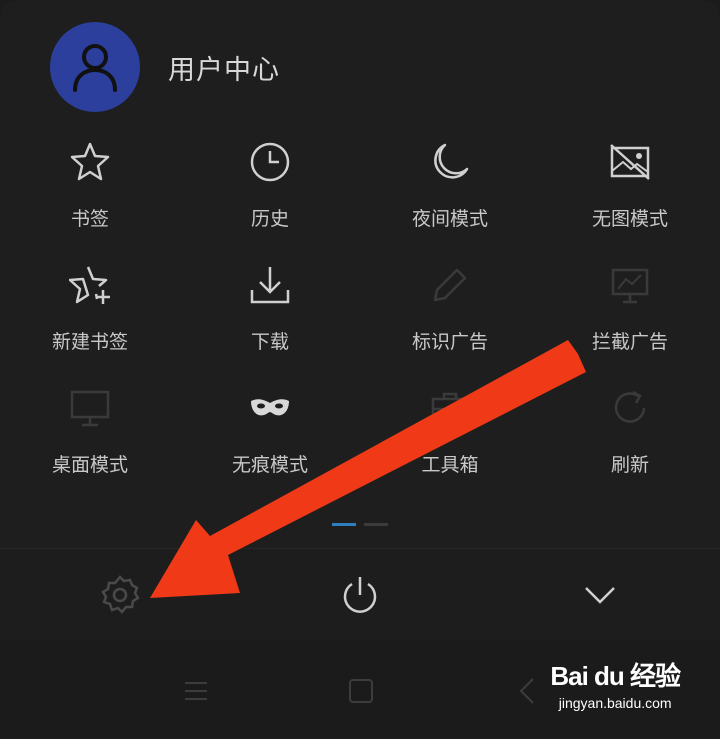  What do you see at coordinates (89, 219) in the screenshot?
I see `menu-item-label: 书签` at bounding box center [89, 219].